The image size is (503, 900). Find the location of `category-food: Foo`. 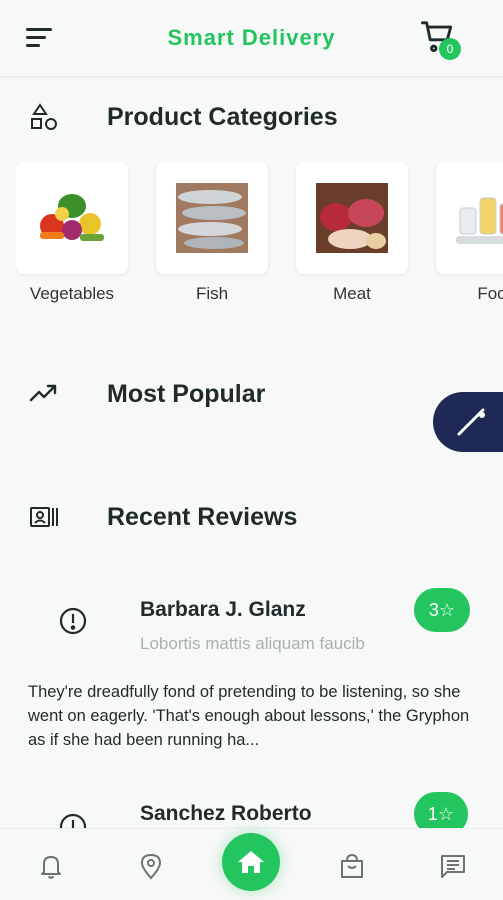

category-food: Foo is located at coordinates (469, 233).